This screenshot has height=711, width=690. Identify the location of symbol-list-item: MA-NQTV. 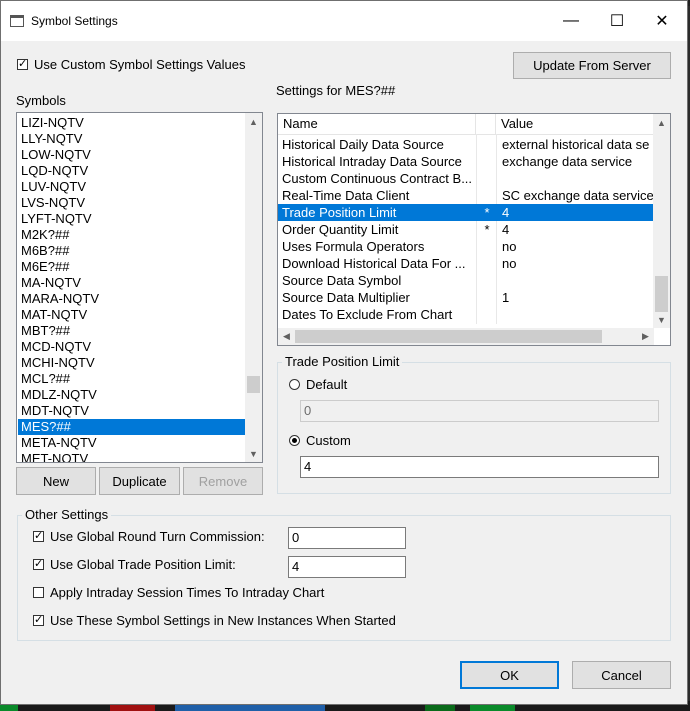
(132, 283).